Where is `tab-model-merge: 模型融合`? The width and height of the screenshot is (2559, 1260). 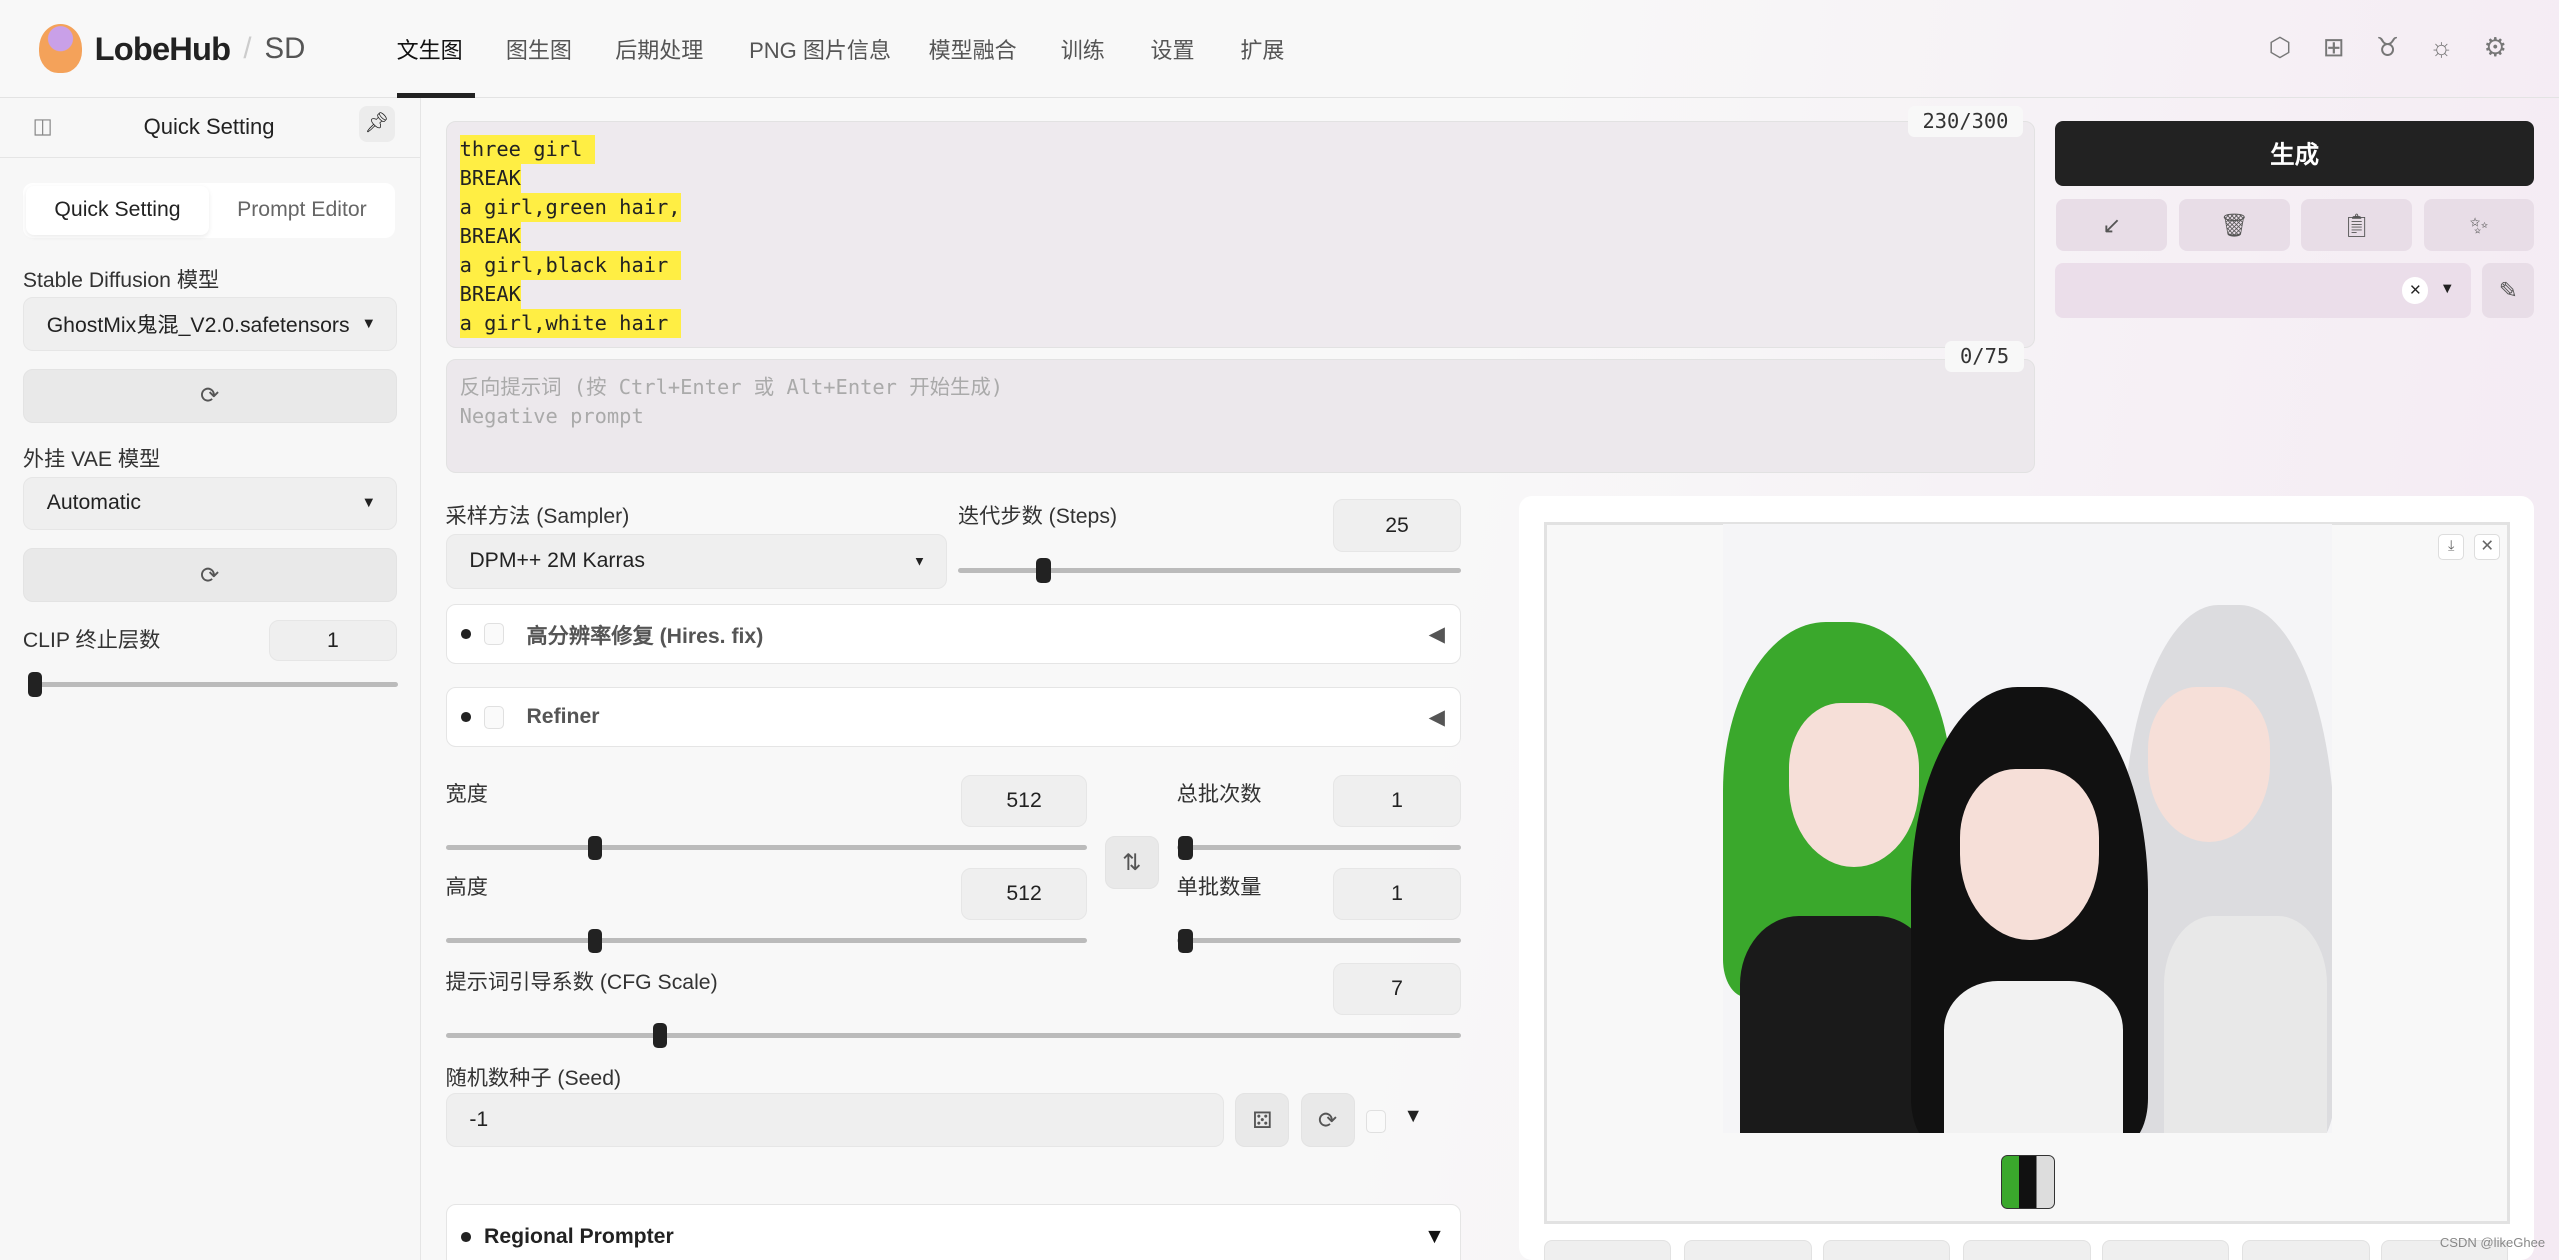
tab-model-merge: 模型融合 is located at coordinates (973, 49).